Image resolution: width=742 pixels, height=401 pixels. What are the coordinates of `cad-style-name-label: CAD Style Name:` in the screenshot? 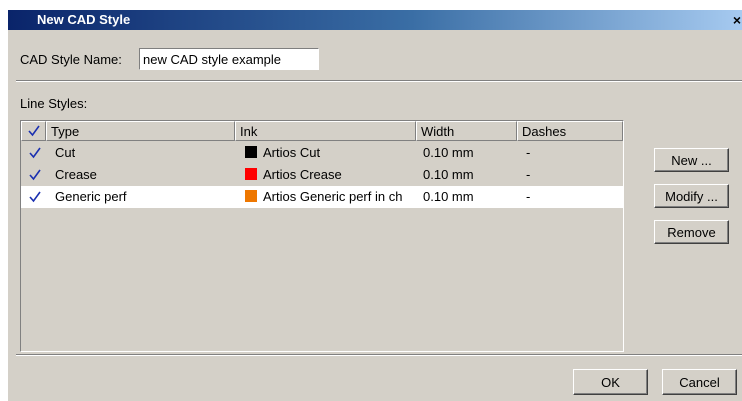 It's located at (71, 59).